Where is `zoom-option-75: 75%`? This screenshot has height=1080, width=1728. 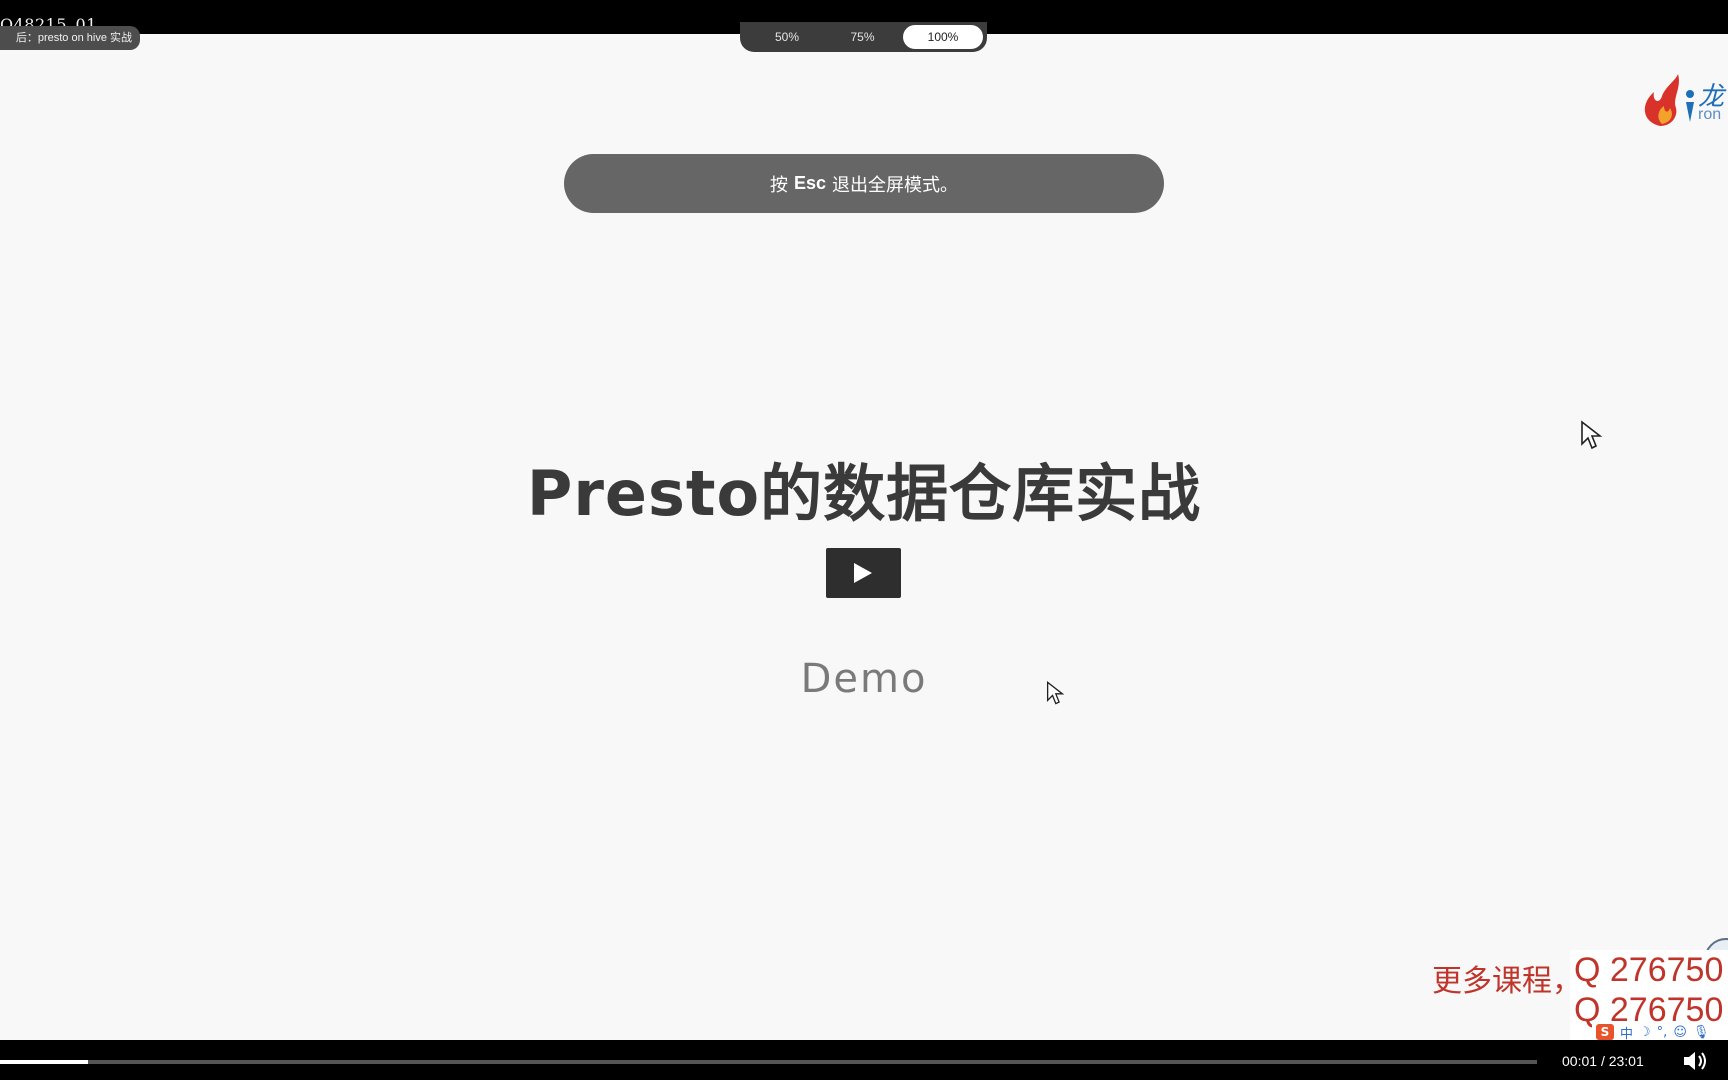
zoom-option-75: 75% is located at coordinates (863, 37).